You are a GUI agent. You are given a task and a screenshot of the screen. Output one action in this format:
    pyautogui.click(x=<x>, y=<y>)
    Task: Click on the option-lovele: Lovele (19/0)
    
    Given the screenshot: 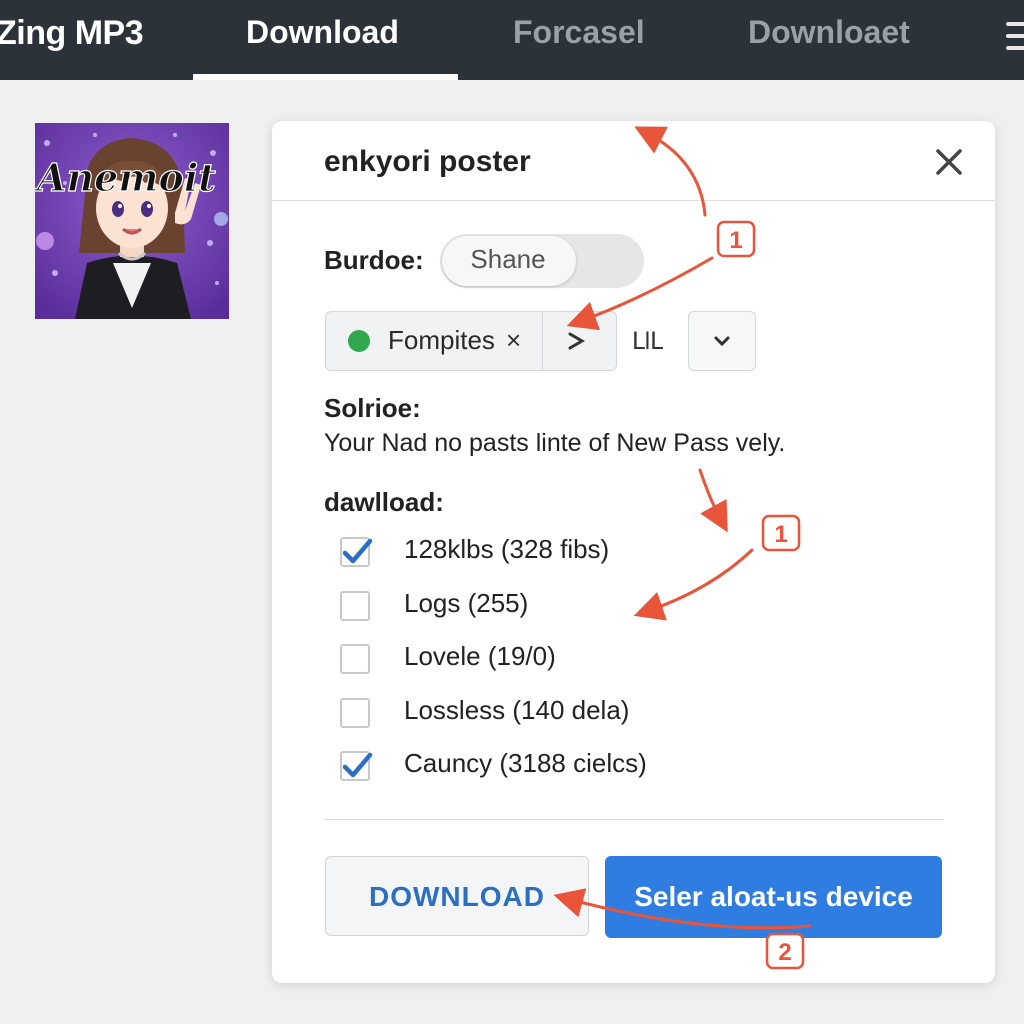 What is the action you would take?
    pyautogui.click(x=620, y=661)
    